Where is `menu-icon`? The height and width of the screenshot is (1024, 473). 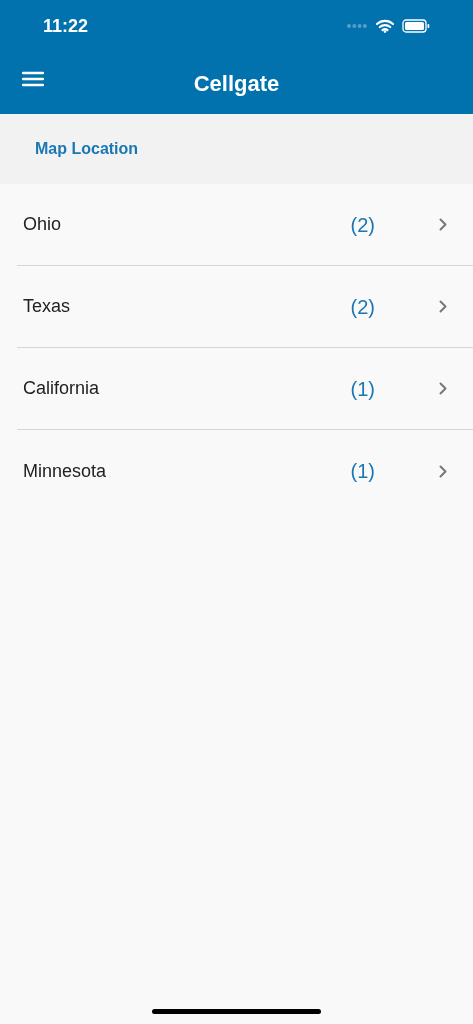 menu-icon is located at coordinates (33, 79).